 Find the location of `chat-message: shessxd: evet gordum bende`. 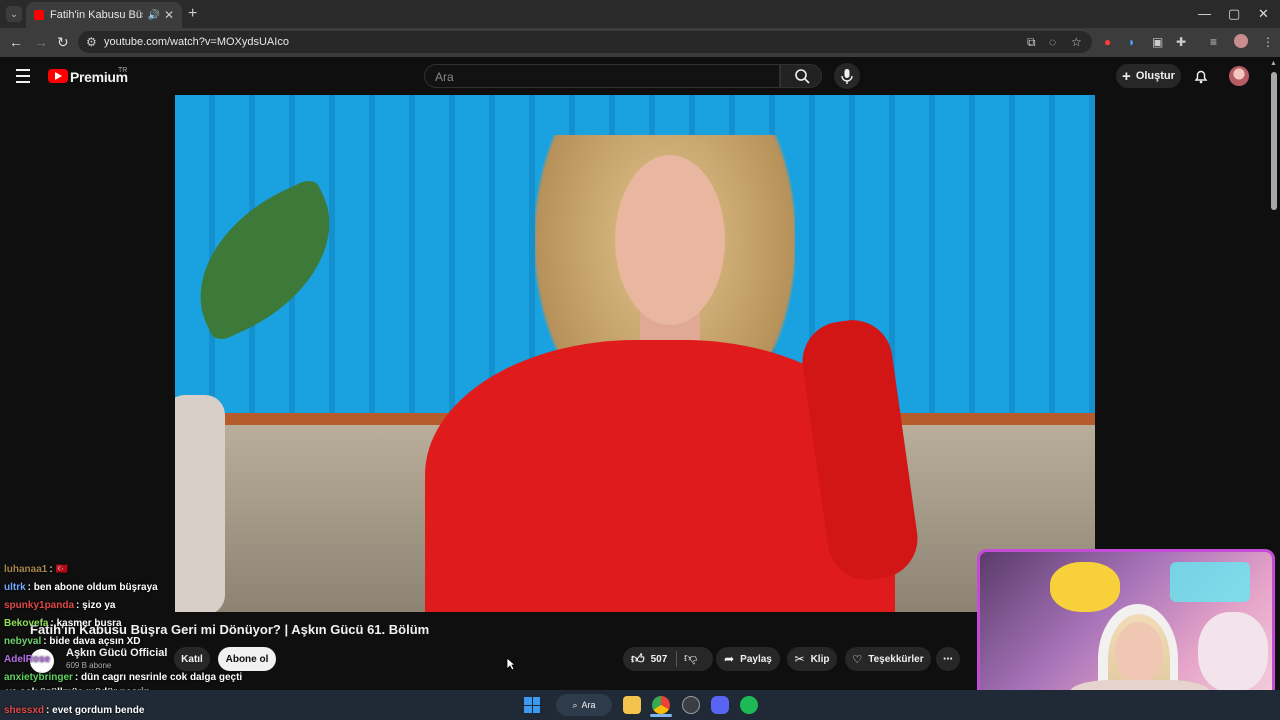

chat-message: shessxd: evet gordum bende is located at coordinates (74, 710).